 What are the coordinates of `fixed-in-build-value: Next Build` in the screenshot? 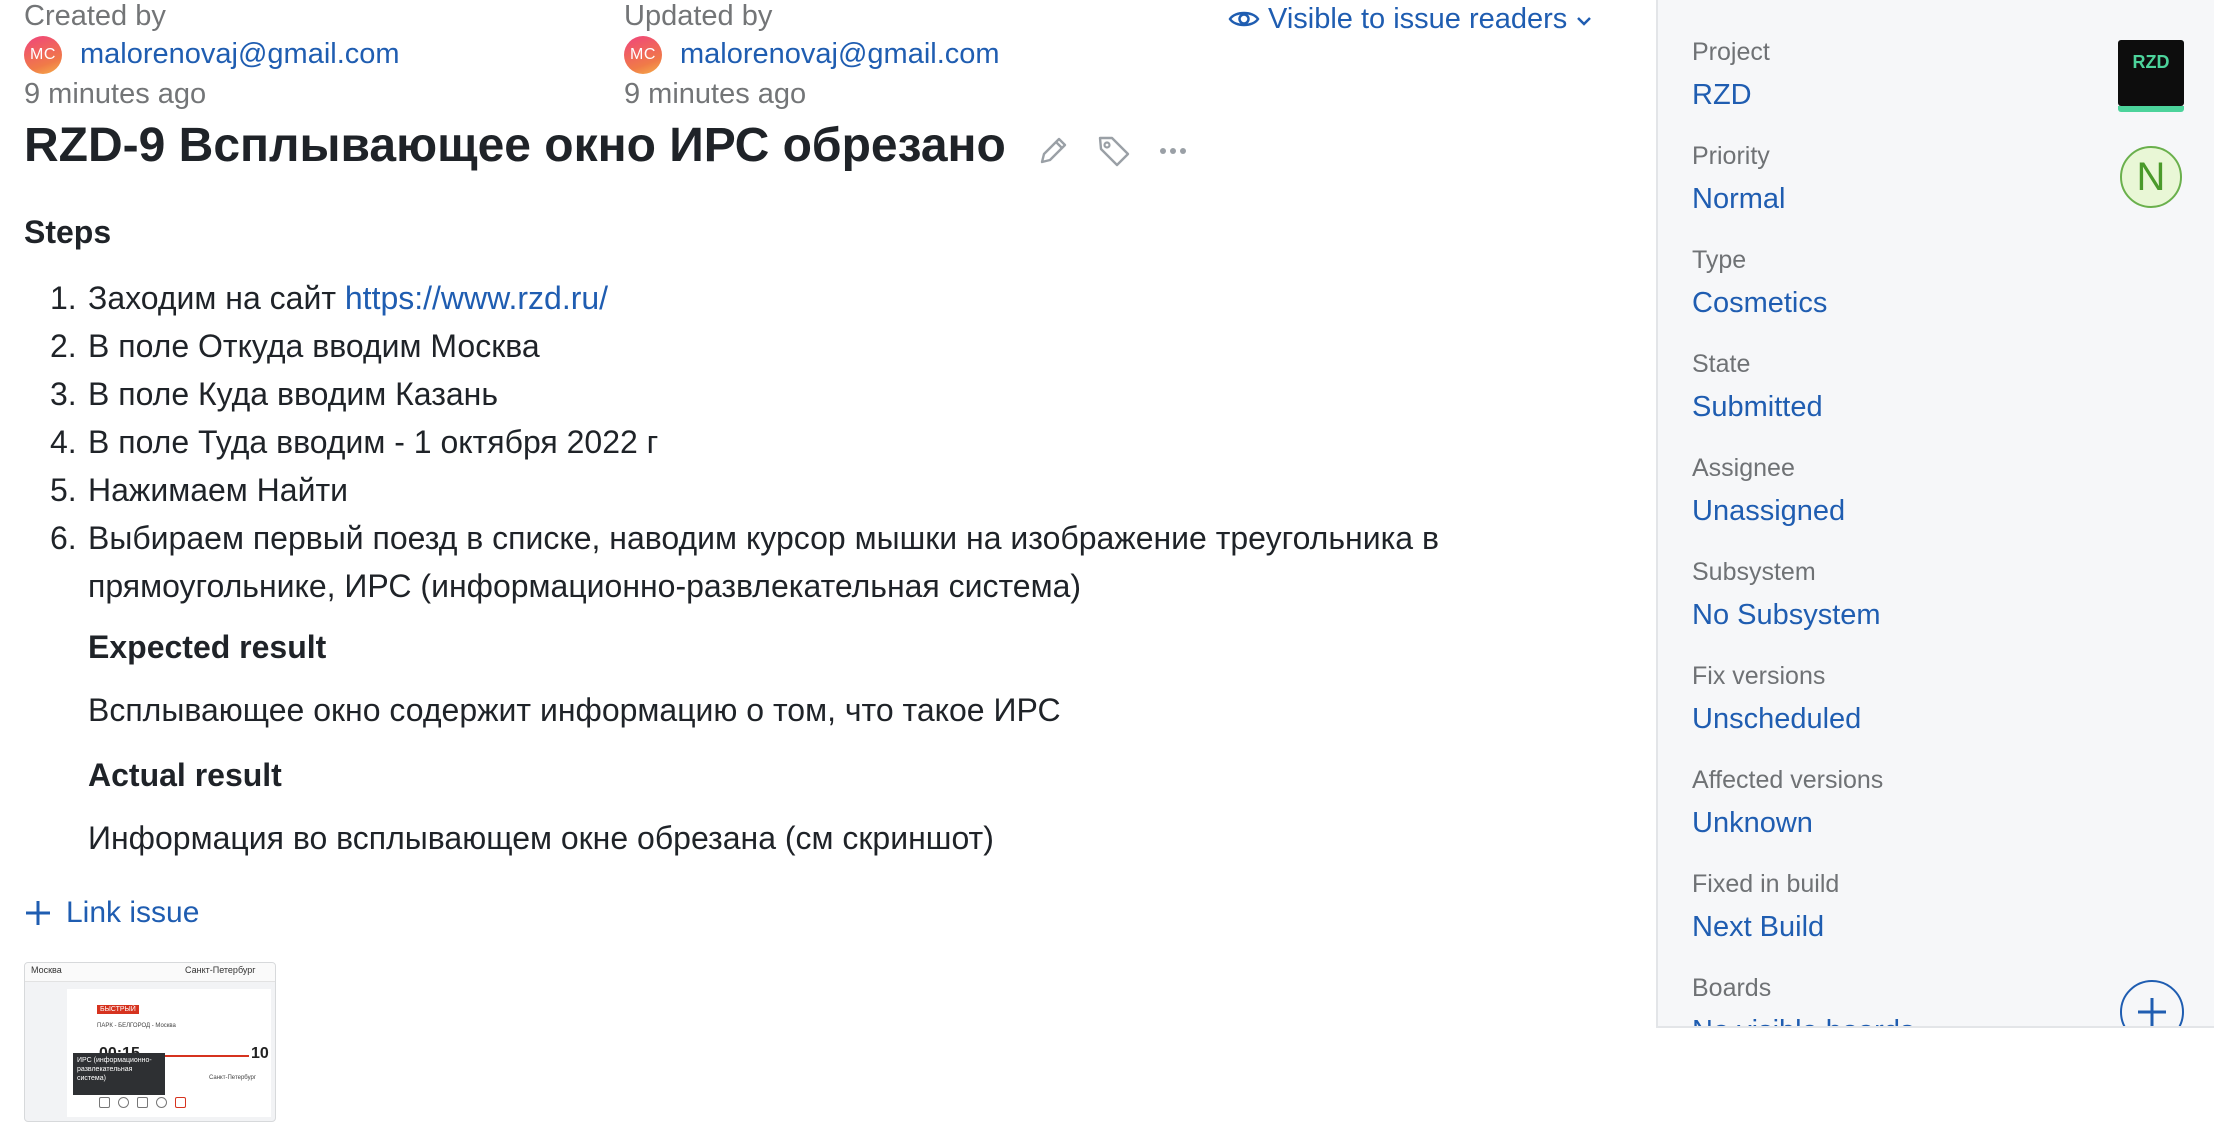 It's located at (1765, 927).